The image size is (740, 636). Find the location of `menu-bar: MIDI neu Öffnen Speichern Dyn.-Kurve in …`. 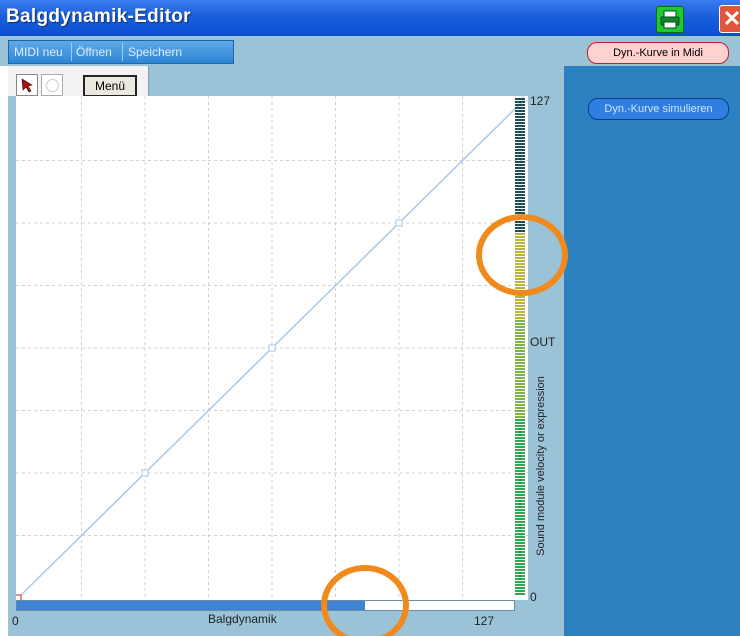

menu-bar: MIDI neu Öffnen Speichern Dyn.-Kurve in … is located at coordinates (370, 57).